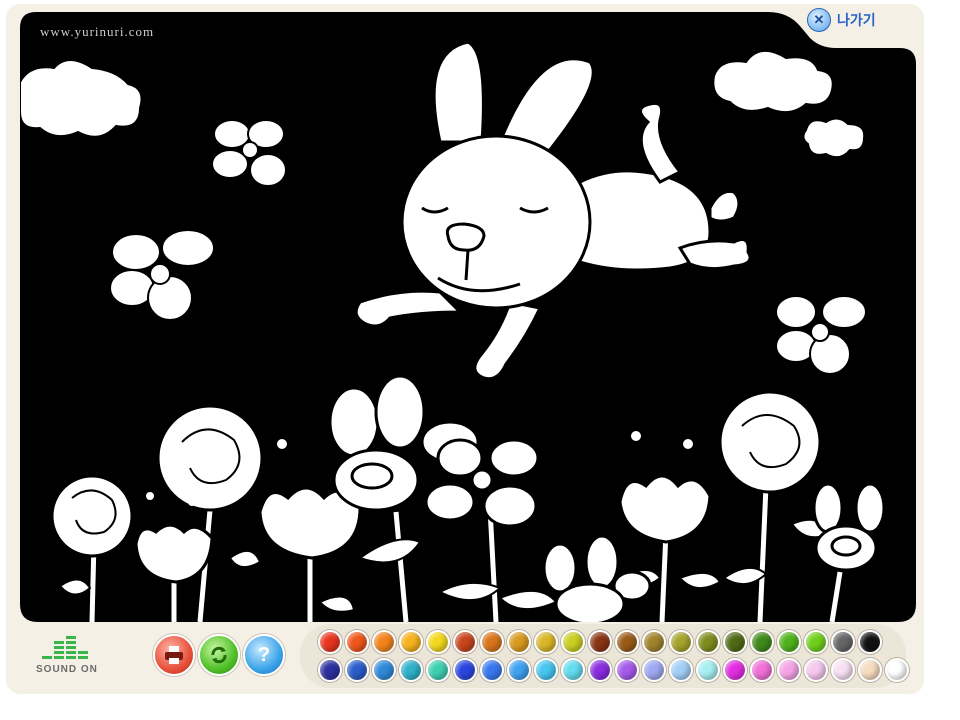 The width and height of the screenshot is (960, 720). What do you see at coordinates (67, 669) in the screenshot?
I see `sound-label: SOUND ON` at bounding box center [67, 669].